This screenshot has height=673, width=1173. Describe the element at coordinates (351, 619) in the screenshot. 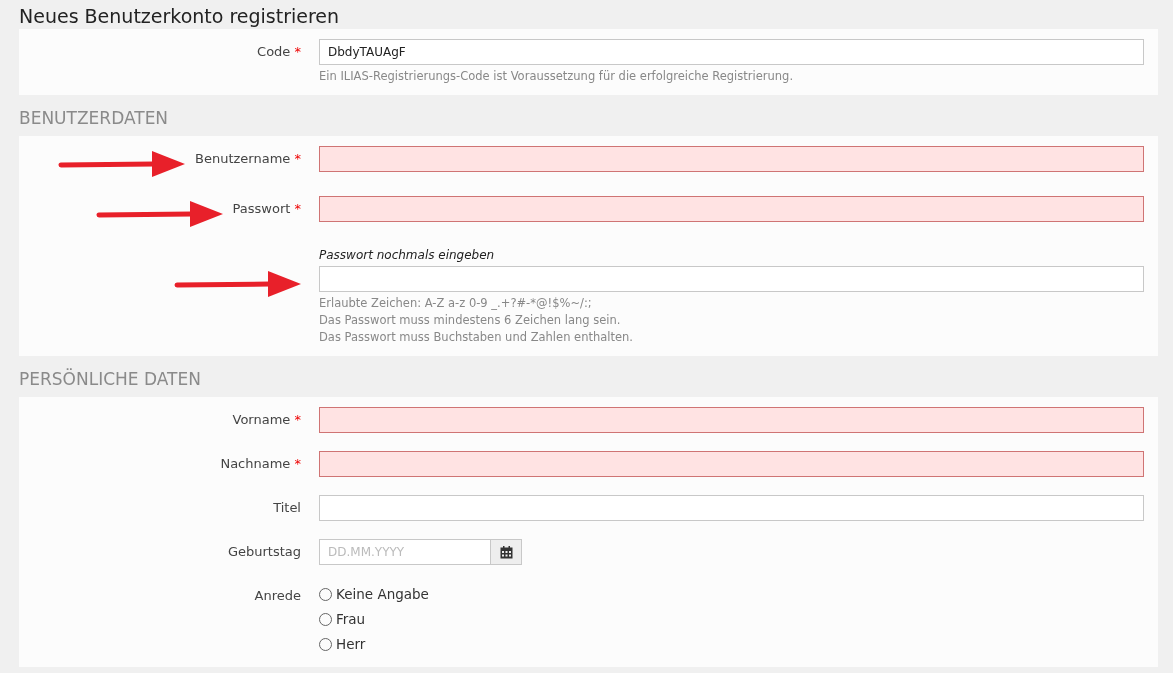

I see `radio-label: Frau` at that location.